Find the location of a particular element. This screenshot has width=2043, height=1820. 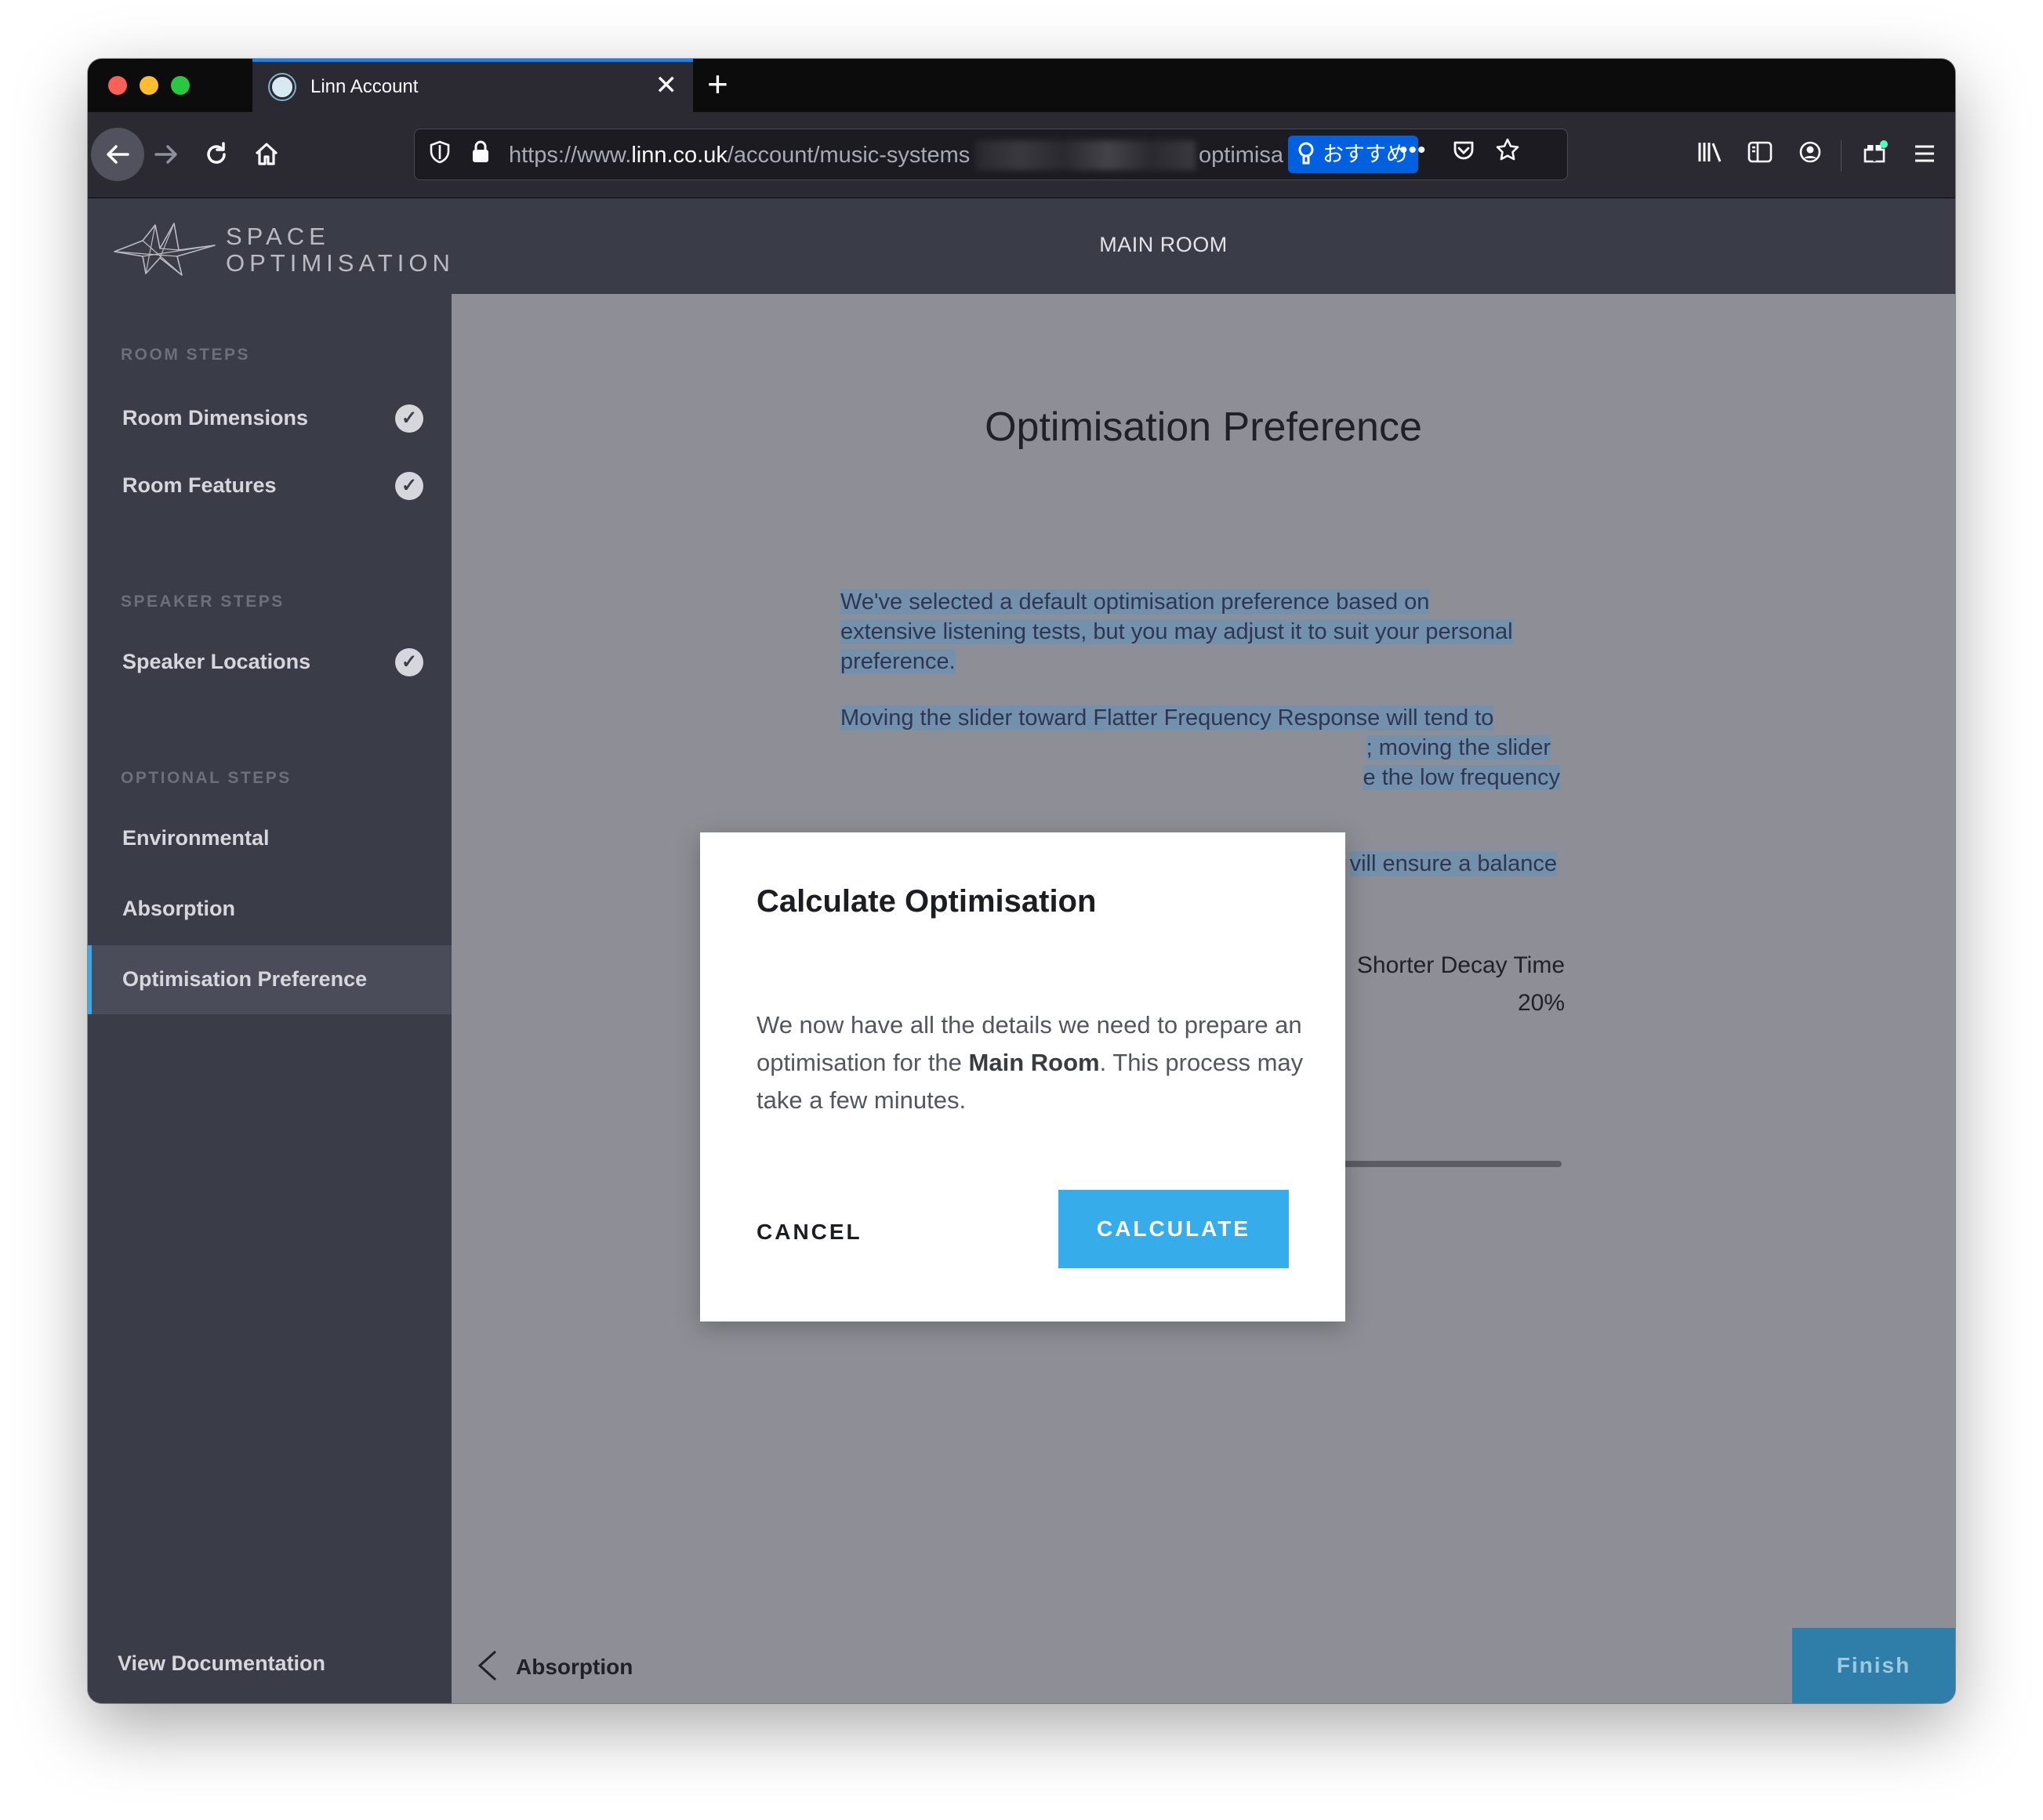

account-icon is located at coordinates (1810, 155).